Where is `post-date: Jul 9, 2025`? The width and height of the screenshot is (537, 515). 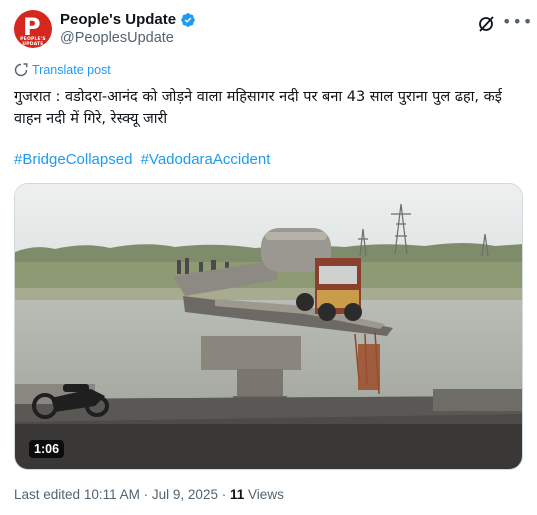 post-date: Jul 9, 2025 is located at coordinates (185, 494).